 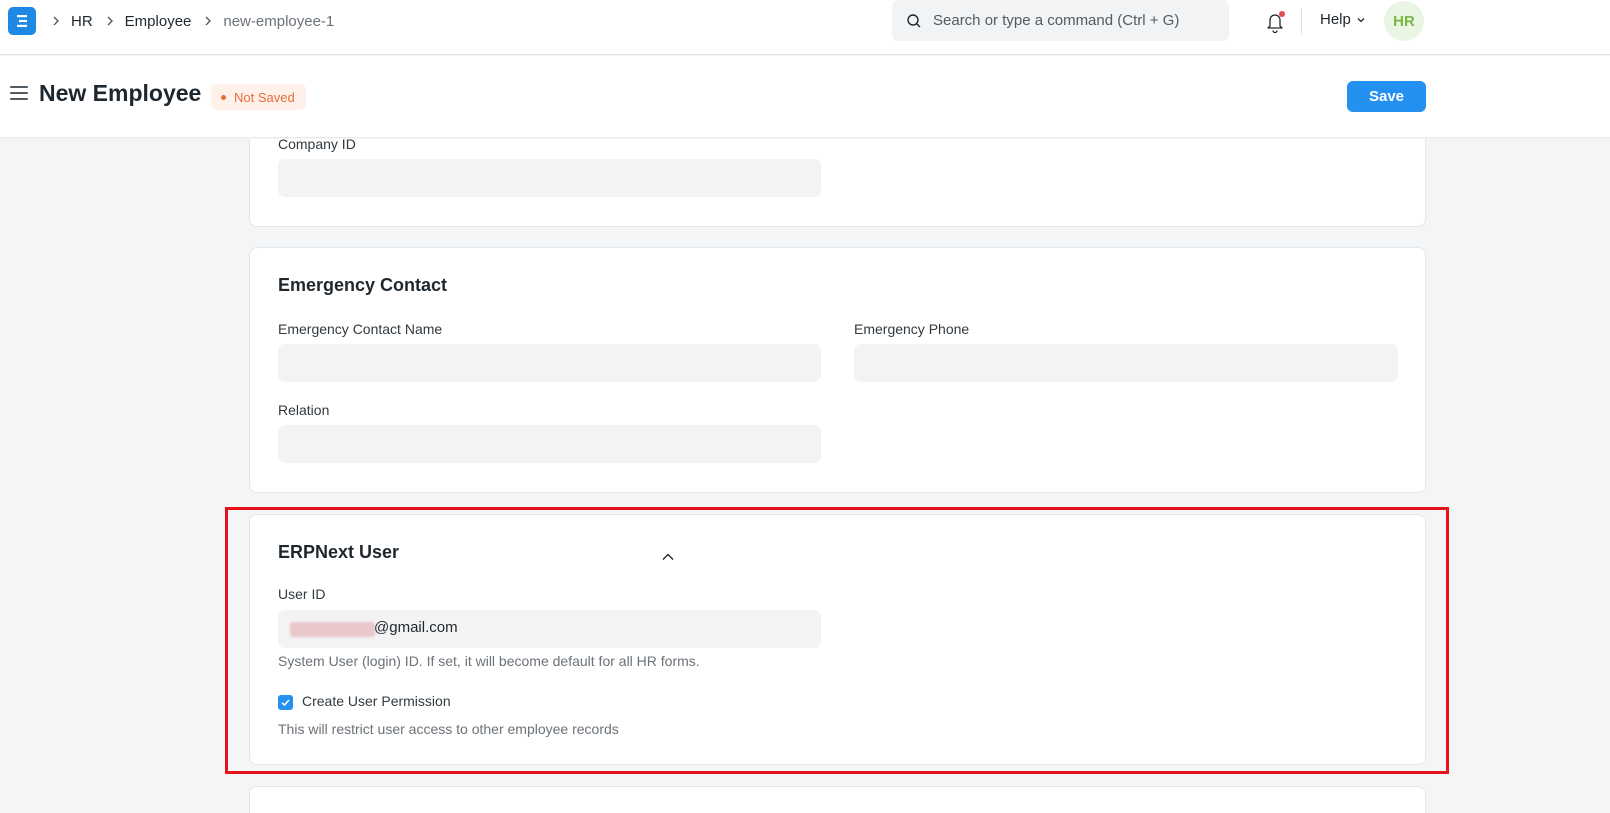 I want to click on company-id-field, so click(x=549, y=178).